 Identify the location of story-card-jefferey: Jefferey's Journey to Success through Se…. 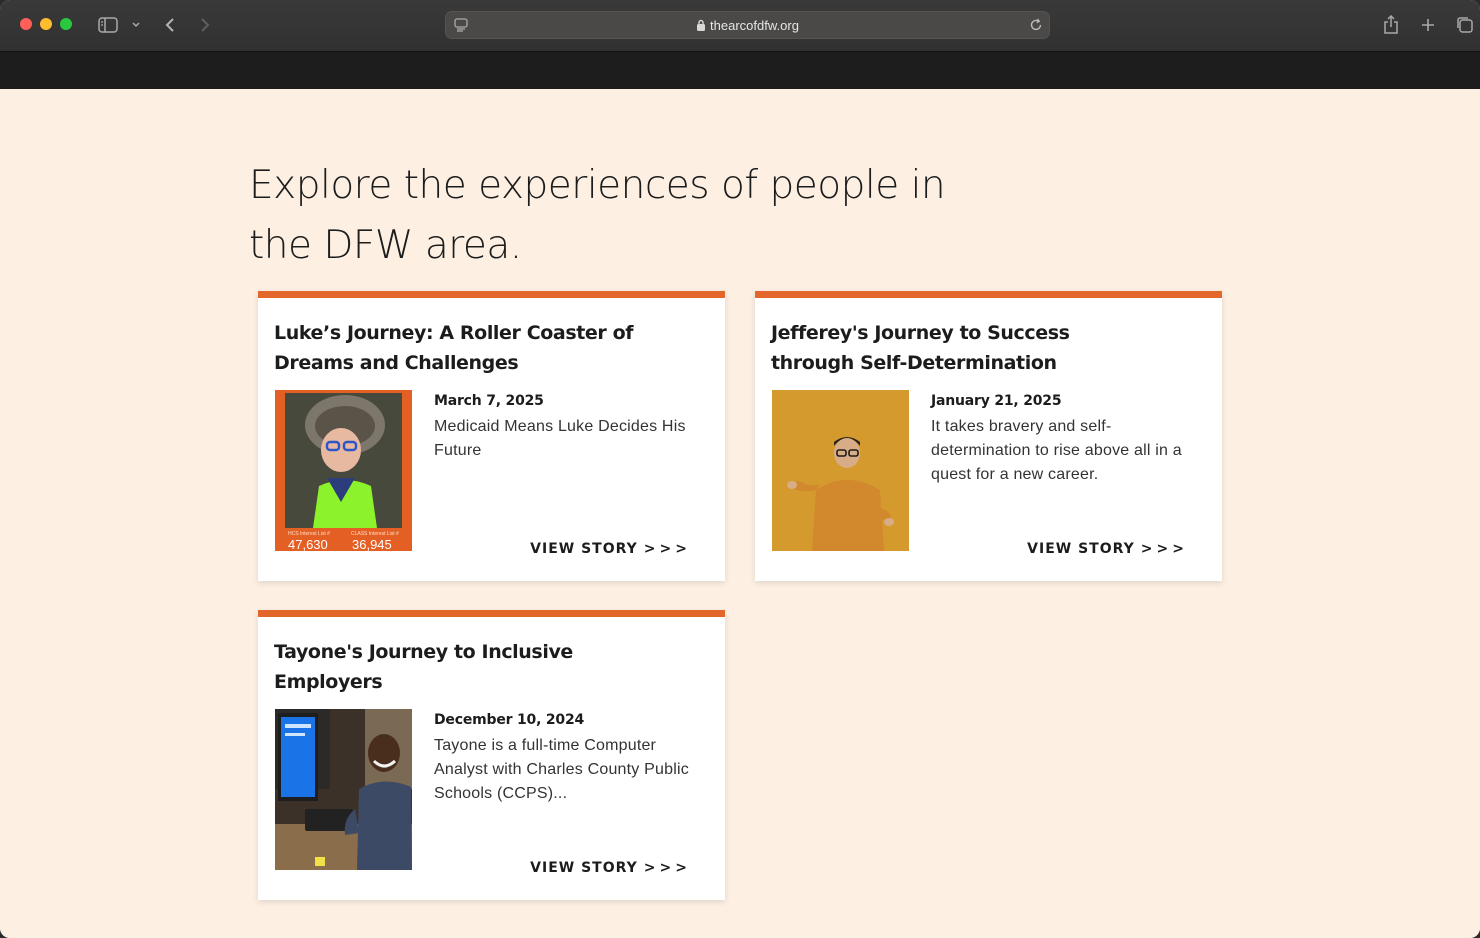
(988, 436).